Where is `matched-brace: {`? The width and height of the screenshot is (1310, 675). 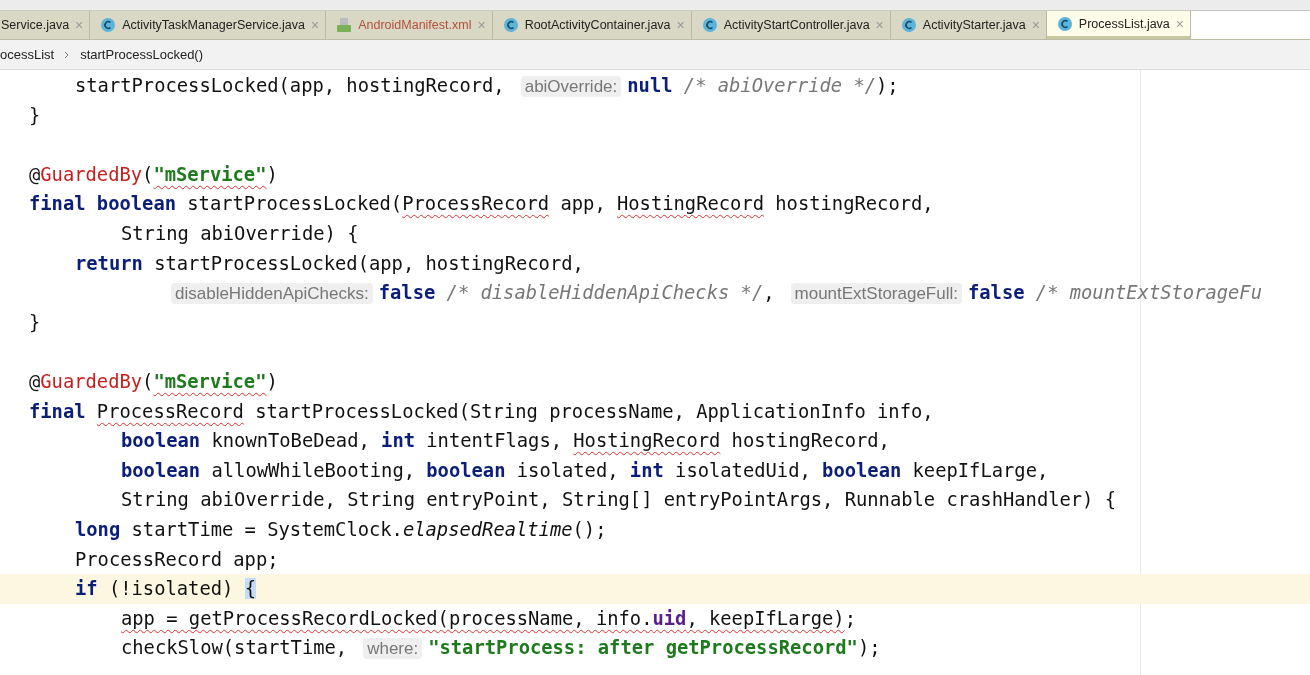 matched-brace: { is located at coordinates (250, 589).